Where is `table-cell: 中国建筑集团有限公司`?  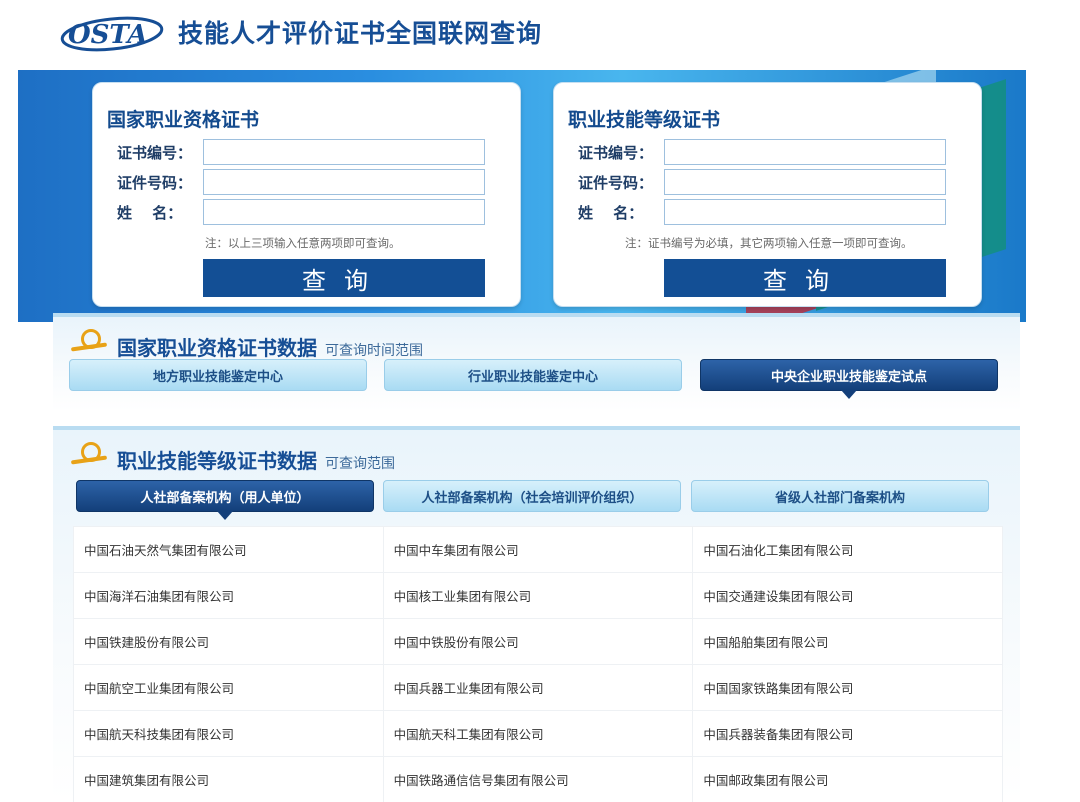
table-cell: 中国建筑集团有限公司 is located at coordinates (228, 779).